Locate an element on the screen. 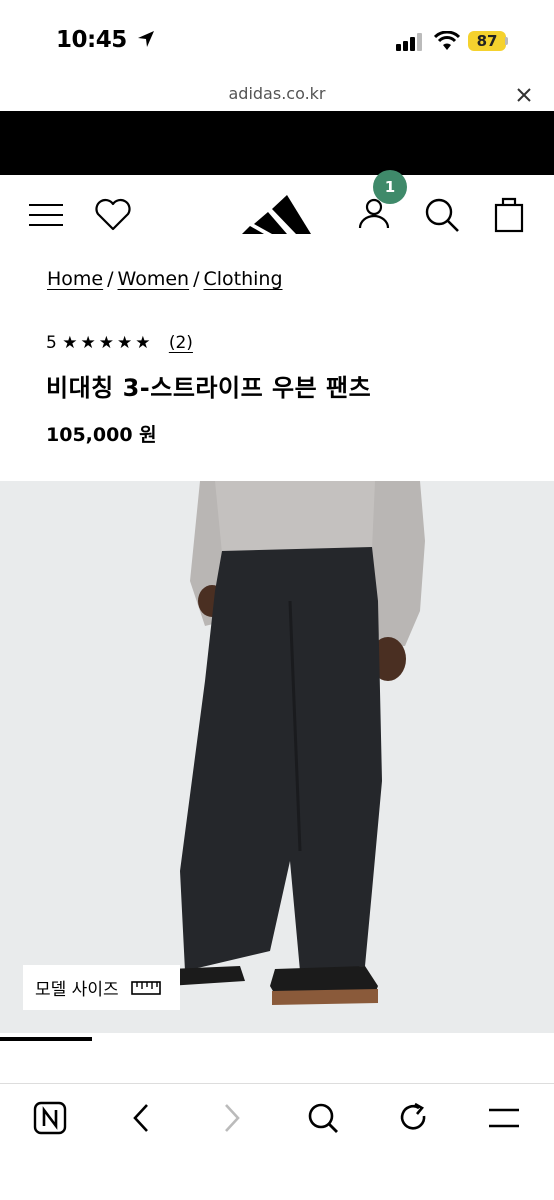 The image size is (554, 1200). toolbar-divider is located at coordinates (277, 1083).